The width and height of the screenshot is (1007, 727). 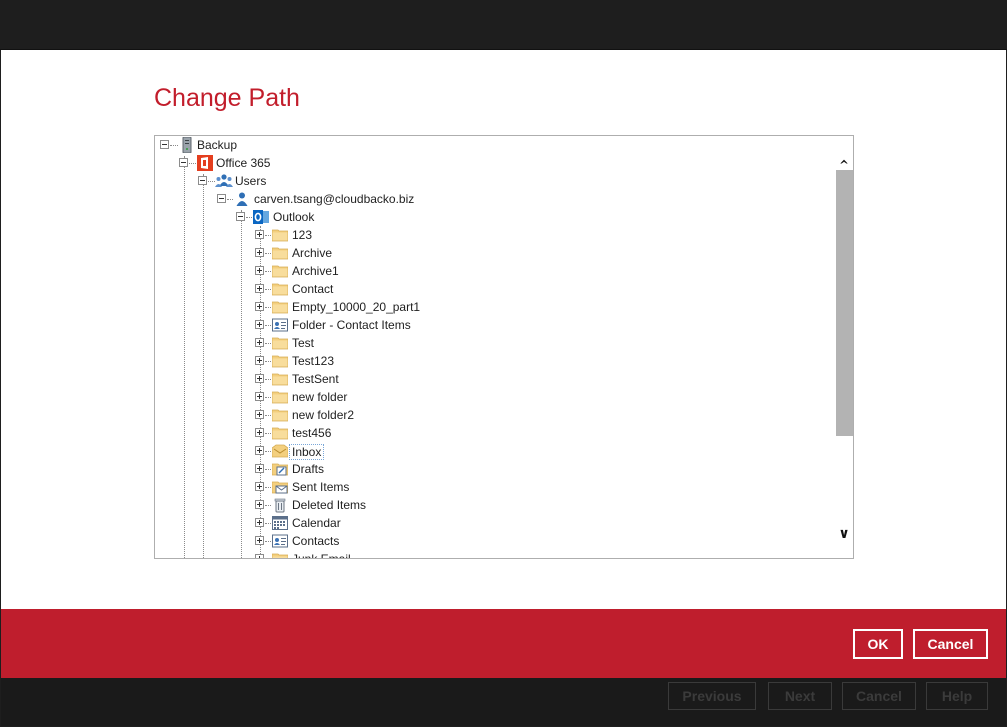 I want to click on tree-node-label: Sent Items, so click(x=321, y=487).